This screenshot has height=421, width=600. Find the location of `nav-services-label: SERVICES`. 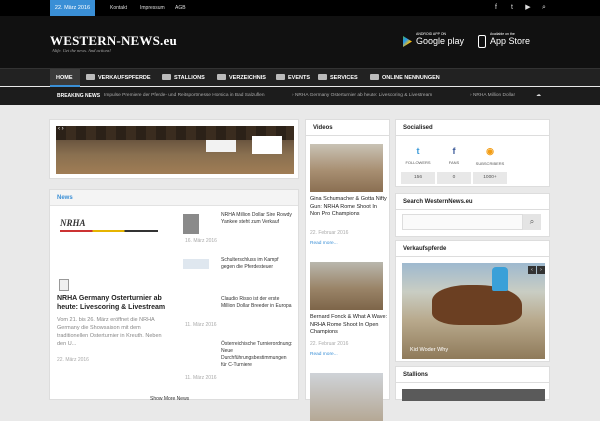

nav-services-label: SERVICES is located at coordinates (344, 78).